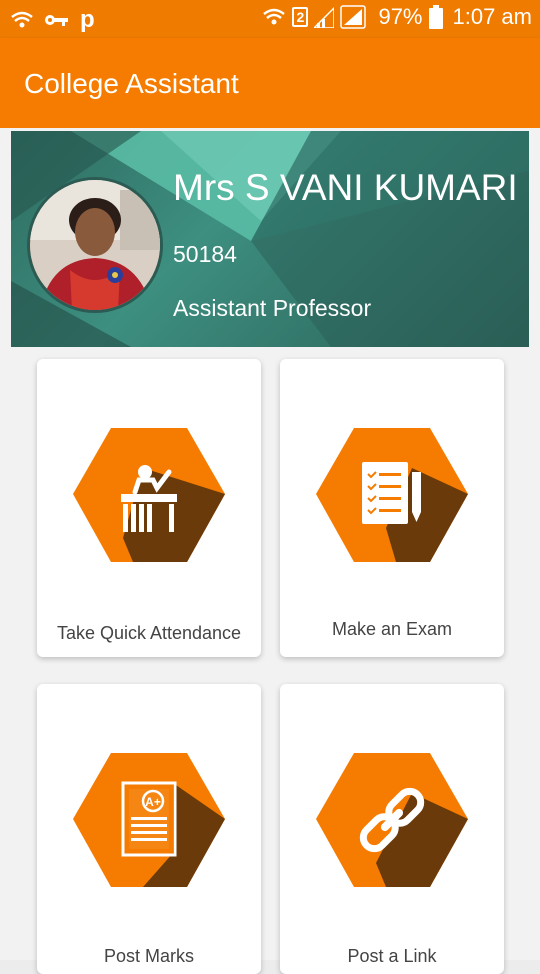  I want to click on tile-take-quick-attendance: Take Quick Attendance, so click(149, 508).